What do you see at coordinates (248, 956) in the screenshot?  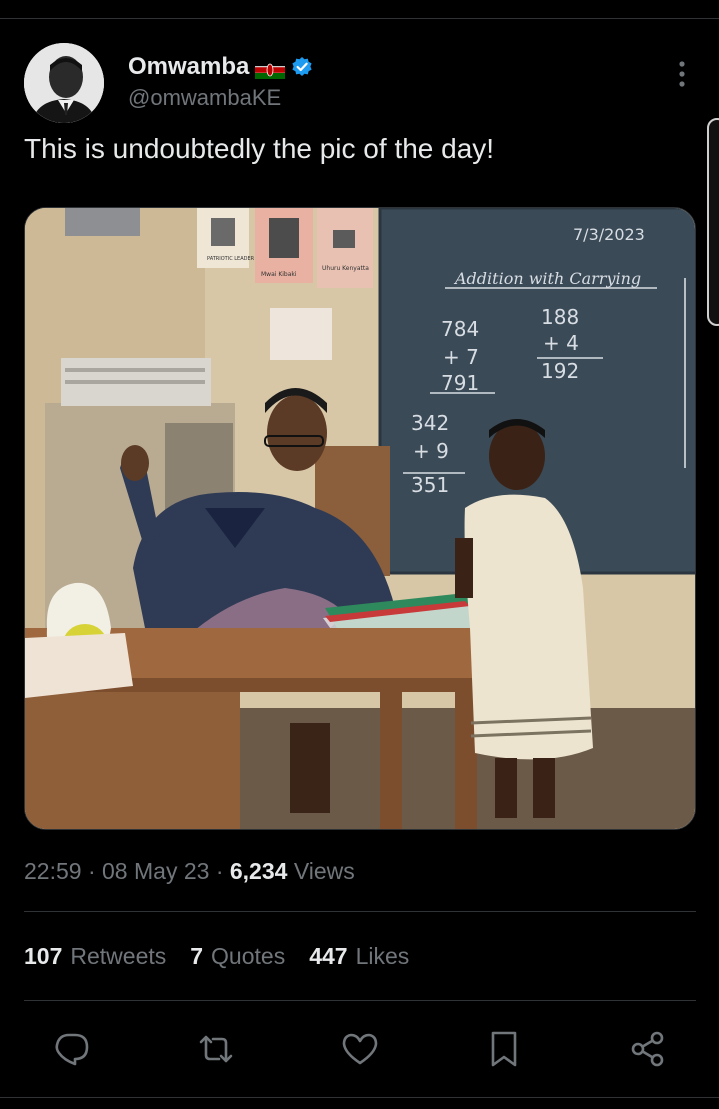 I see `quotes-label: Quotes` at bounding box center [248, 956].